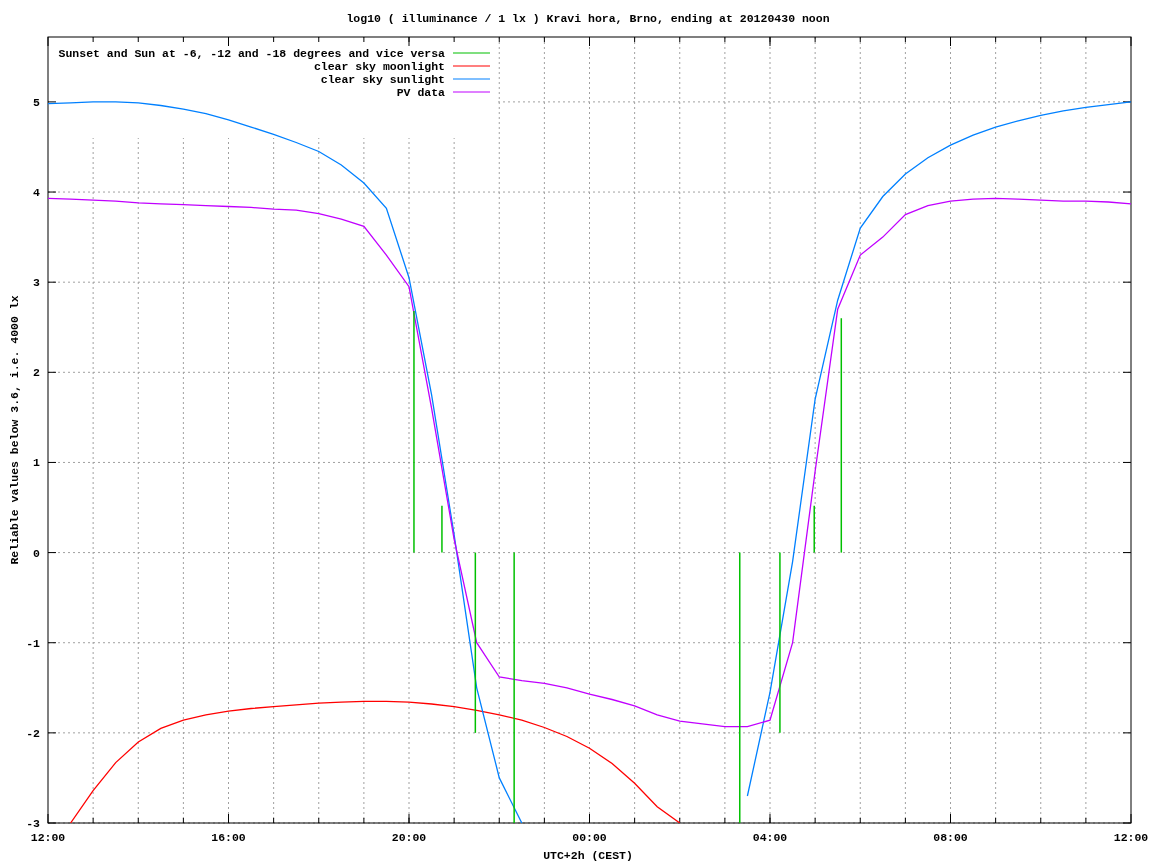 This screenshot has width=1151, height=863. Describe the element at coordinates (36, 373) in the screenshot. I see `y-tick-label: 2` at that location.